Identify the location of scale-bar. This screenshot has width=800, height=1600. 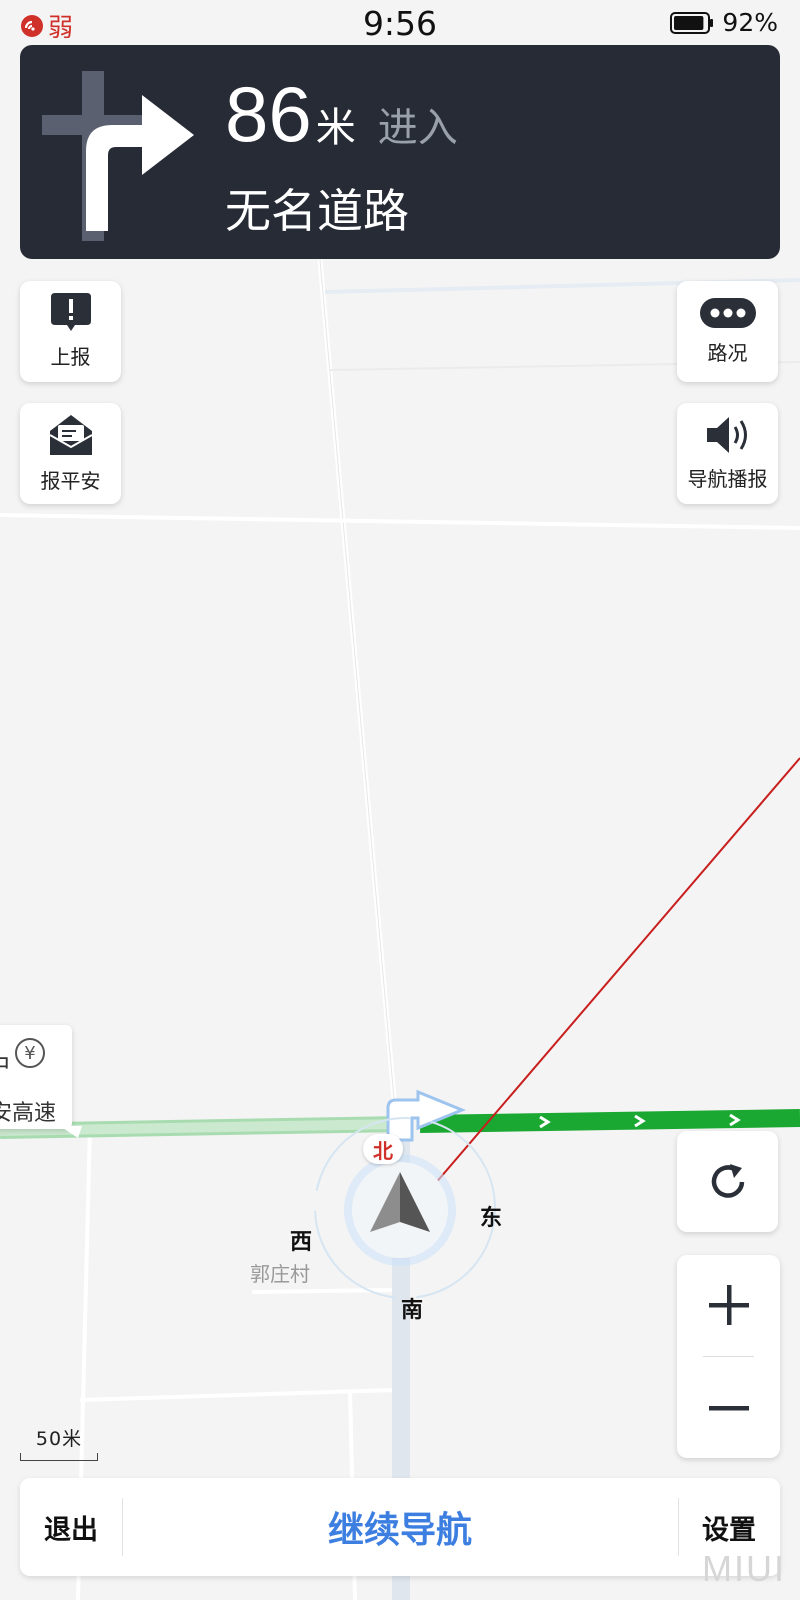
(59, 1457).